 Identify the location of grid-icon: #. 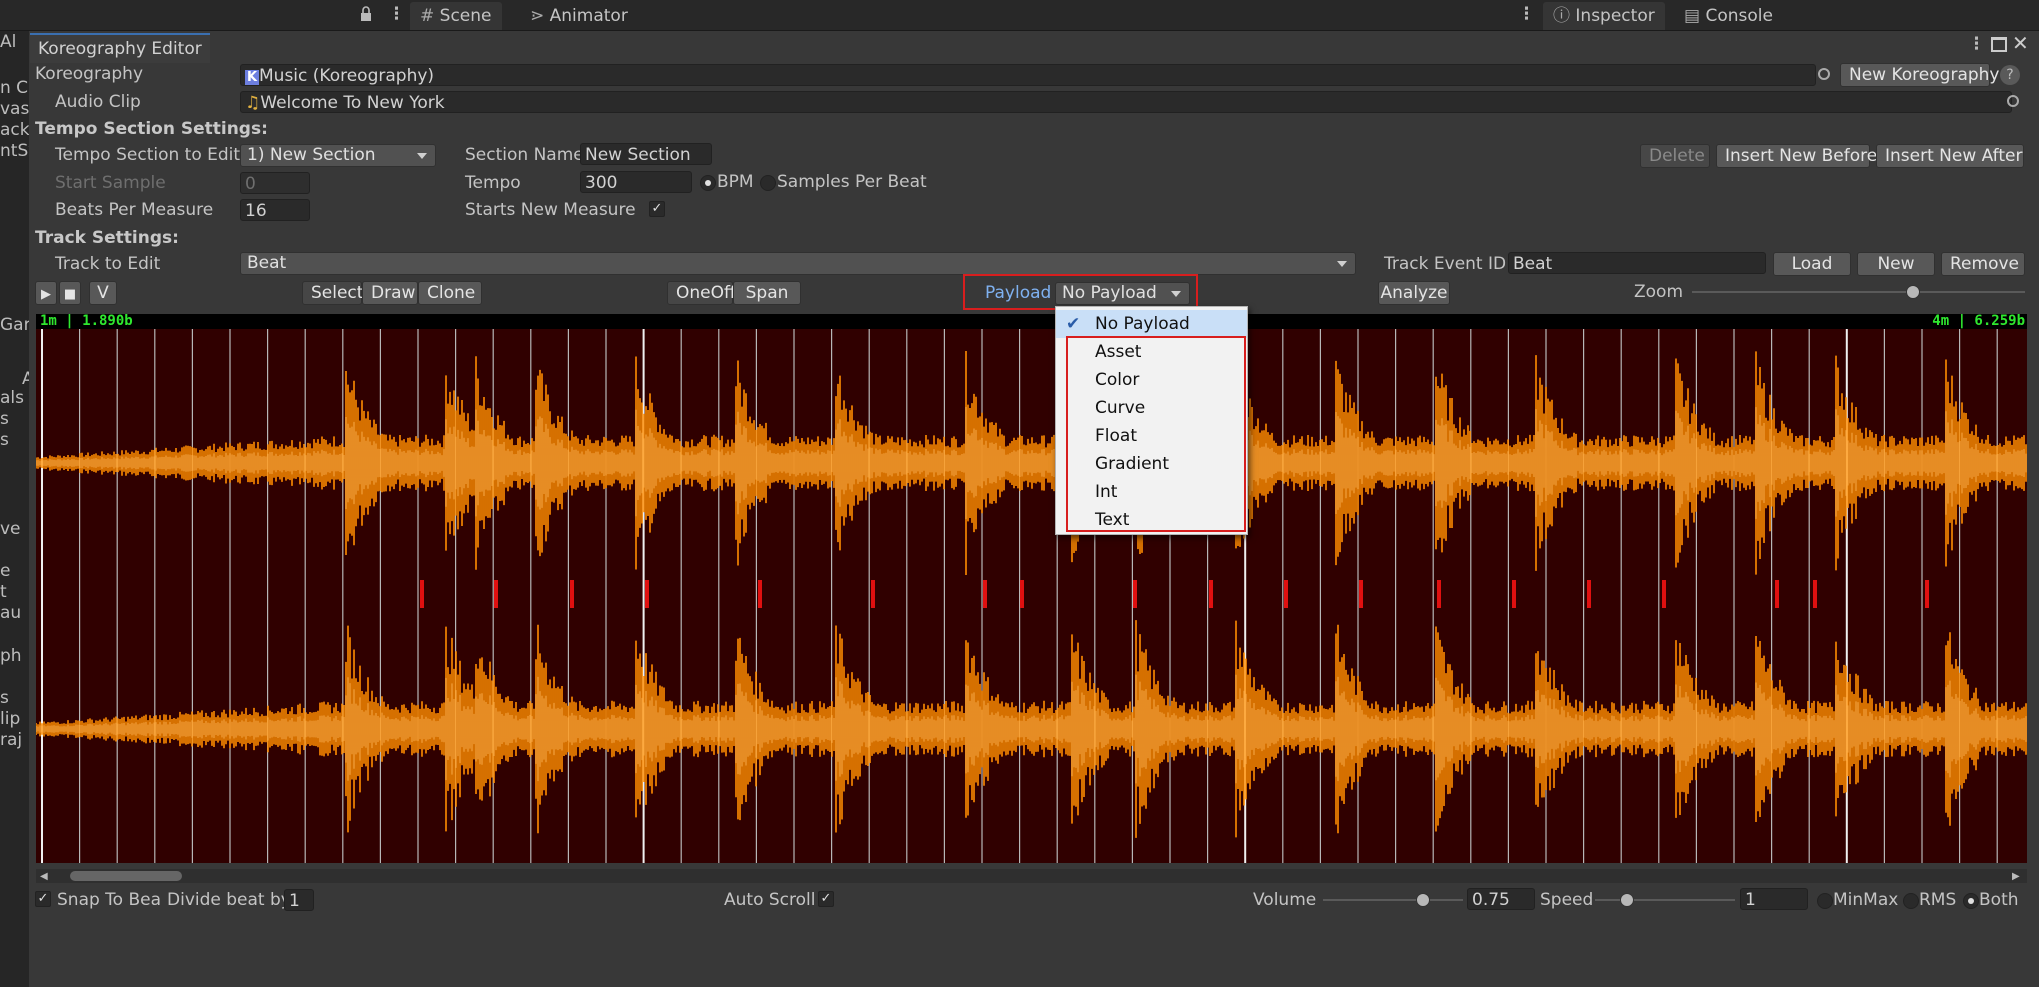
(427, 16).